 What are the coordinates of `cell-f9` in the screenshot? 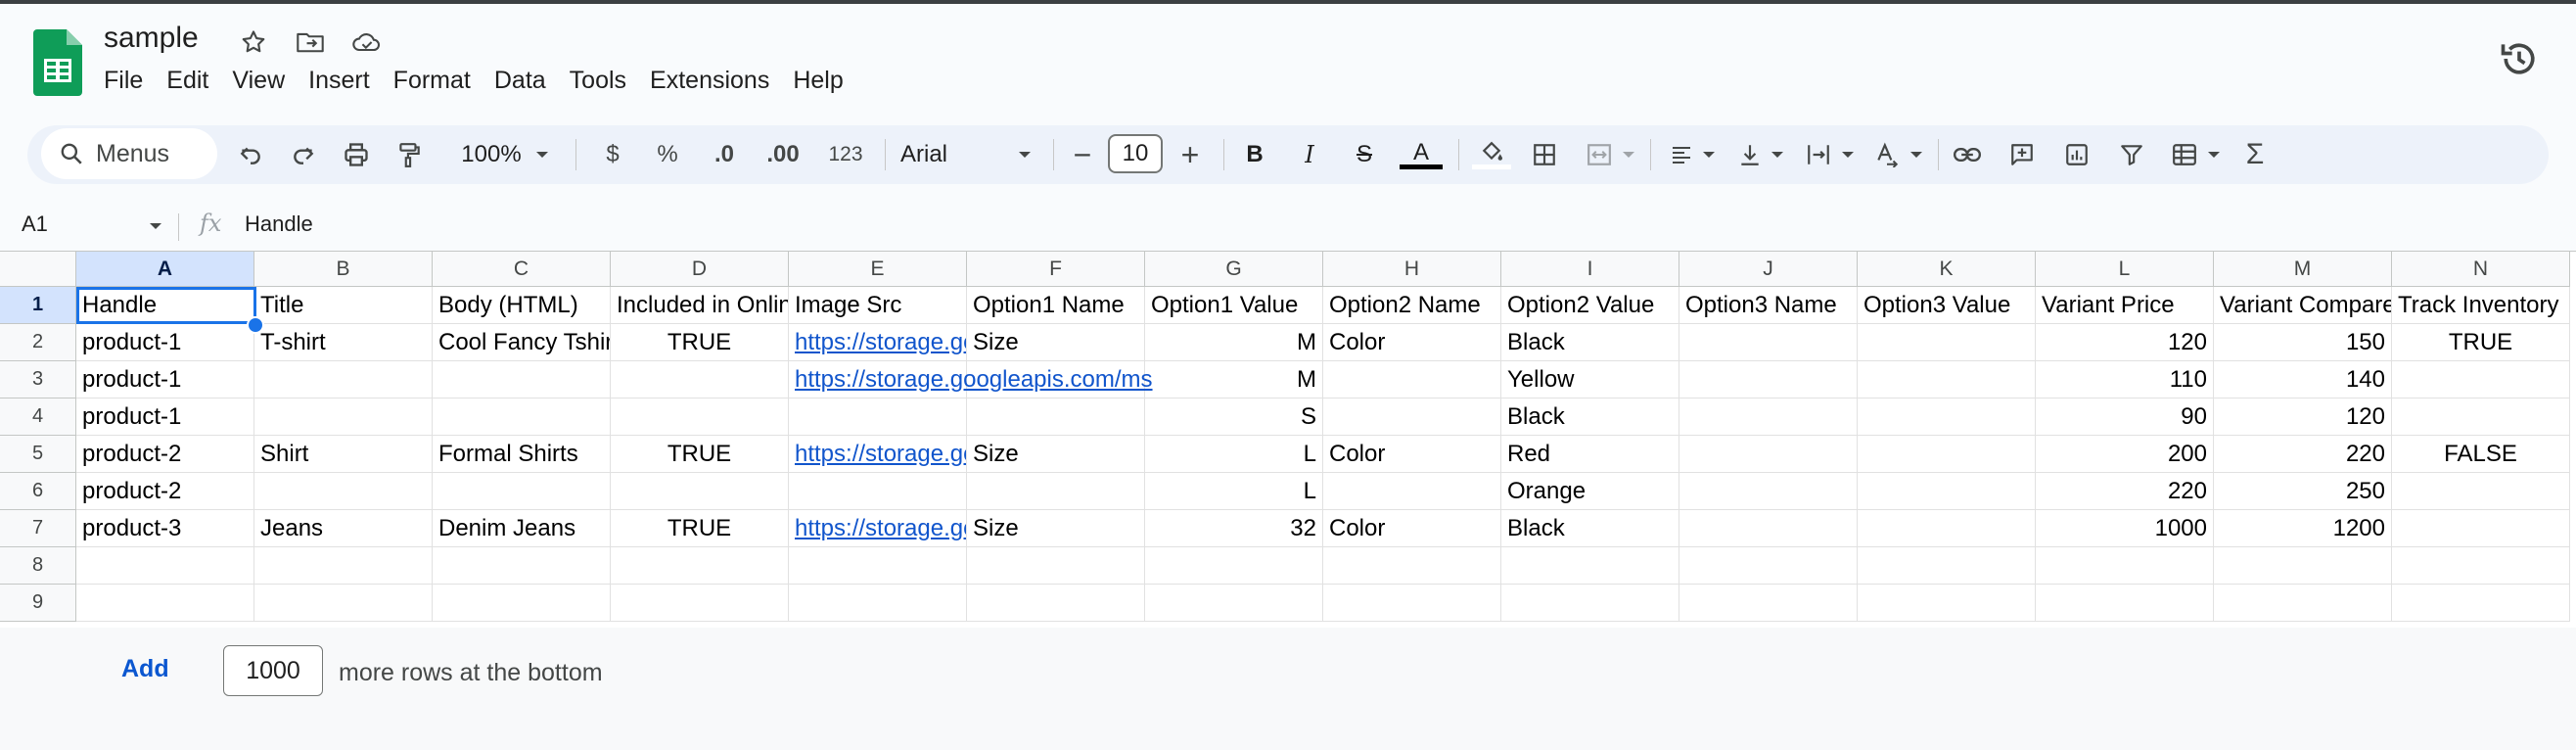 It's located at (1056, 603).